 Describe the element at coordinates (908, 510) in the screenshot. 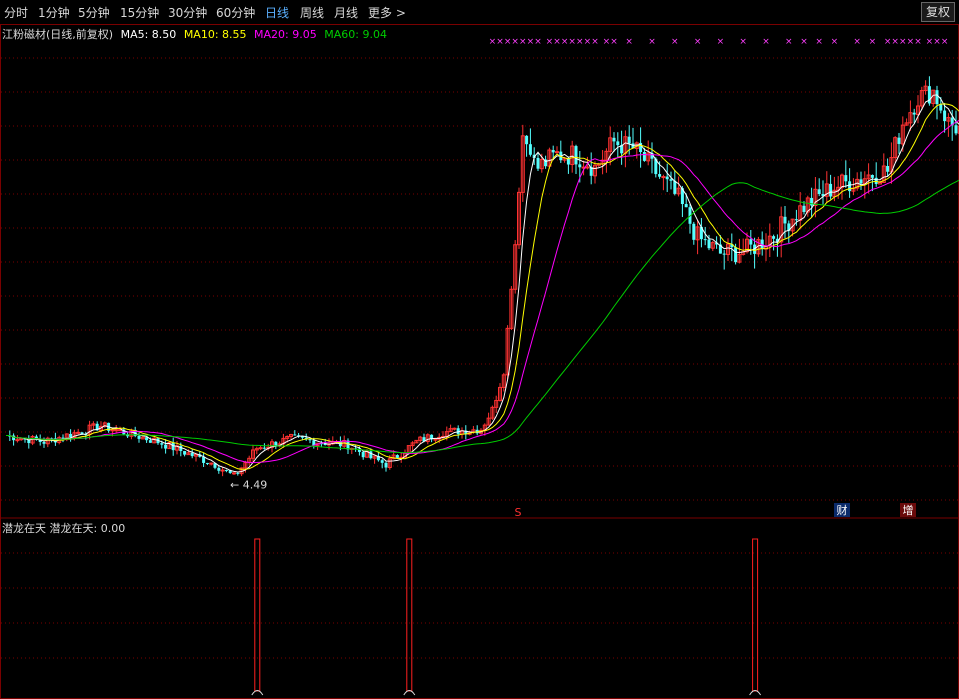

I see `zeng-marker: 增` at that location.